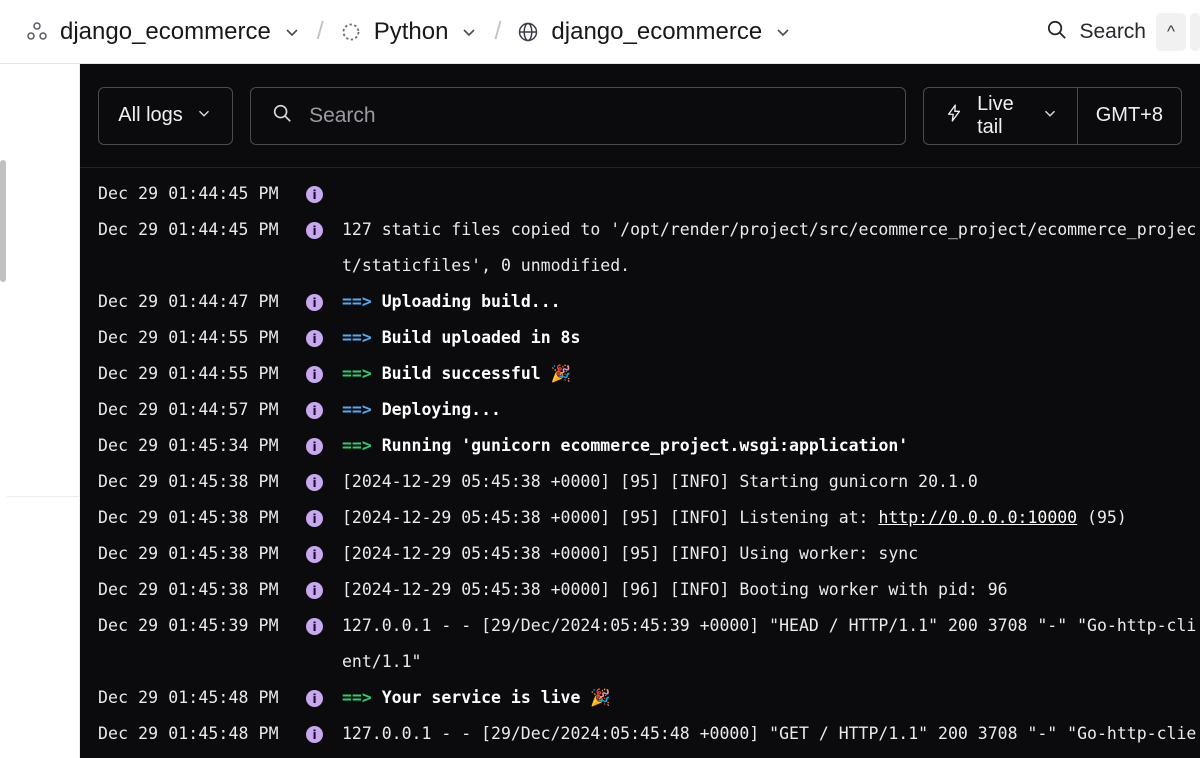 The width and height of the screenshot is (1200, 758). I want to click on log-filter-dropdown: All logs, so click(166, 115).